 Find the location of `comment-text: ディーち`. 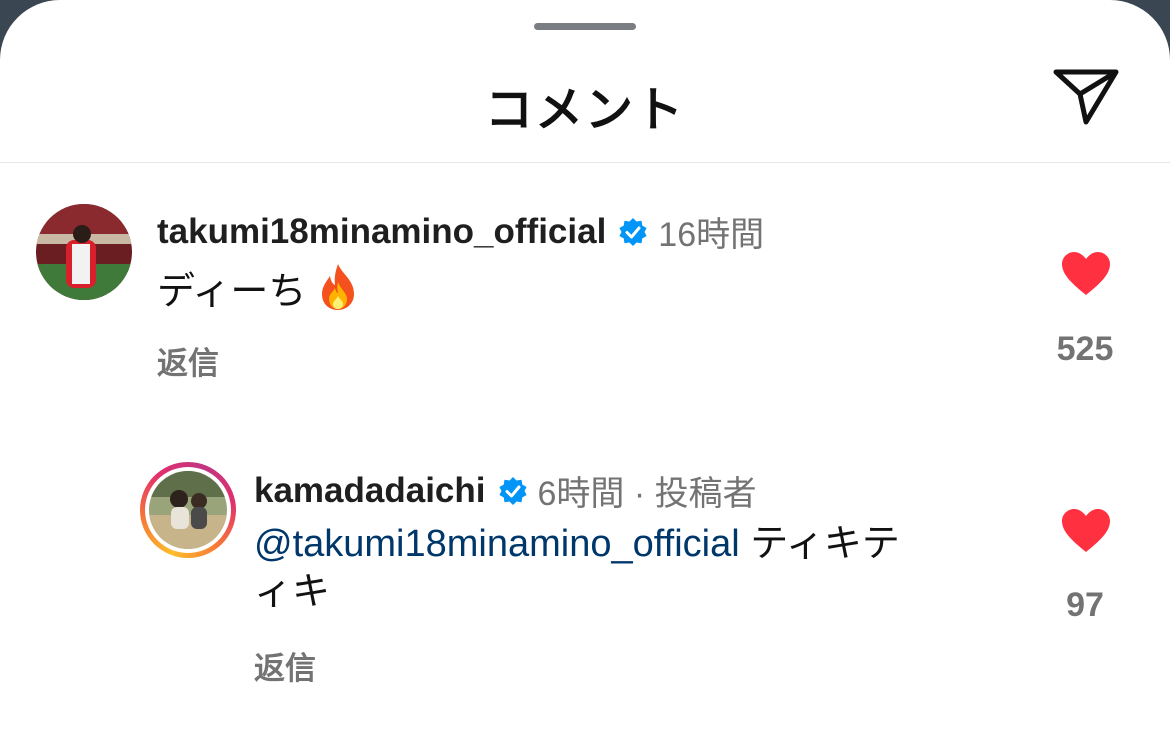

comment-text: ディーち is located at coordinates (258, 289).